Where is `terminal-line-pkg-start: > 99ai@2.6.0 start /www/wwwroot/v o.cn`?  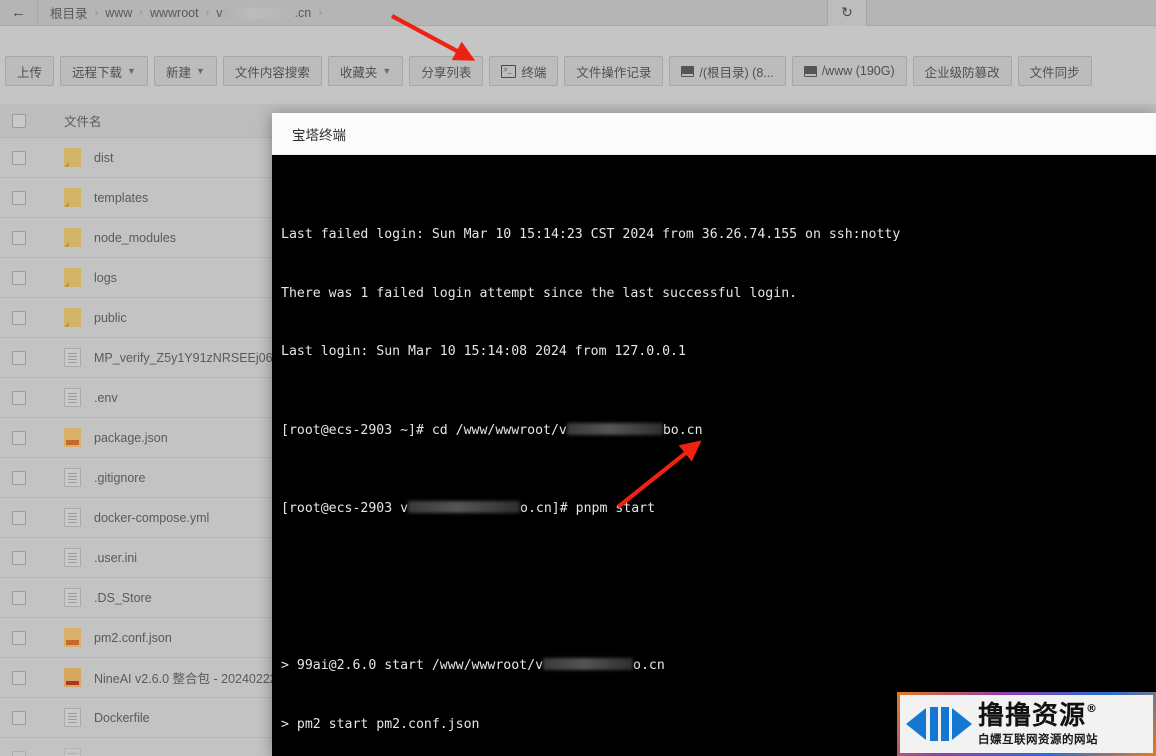 terminal-line-pkg-start: > 99ai@2.6.0 start /www/wwwroot/v o.cn is located at coordinates (718, 666).